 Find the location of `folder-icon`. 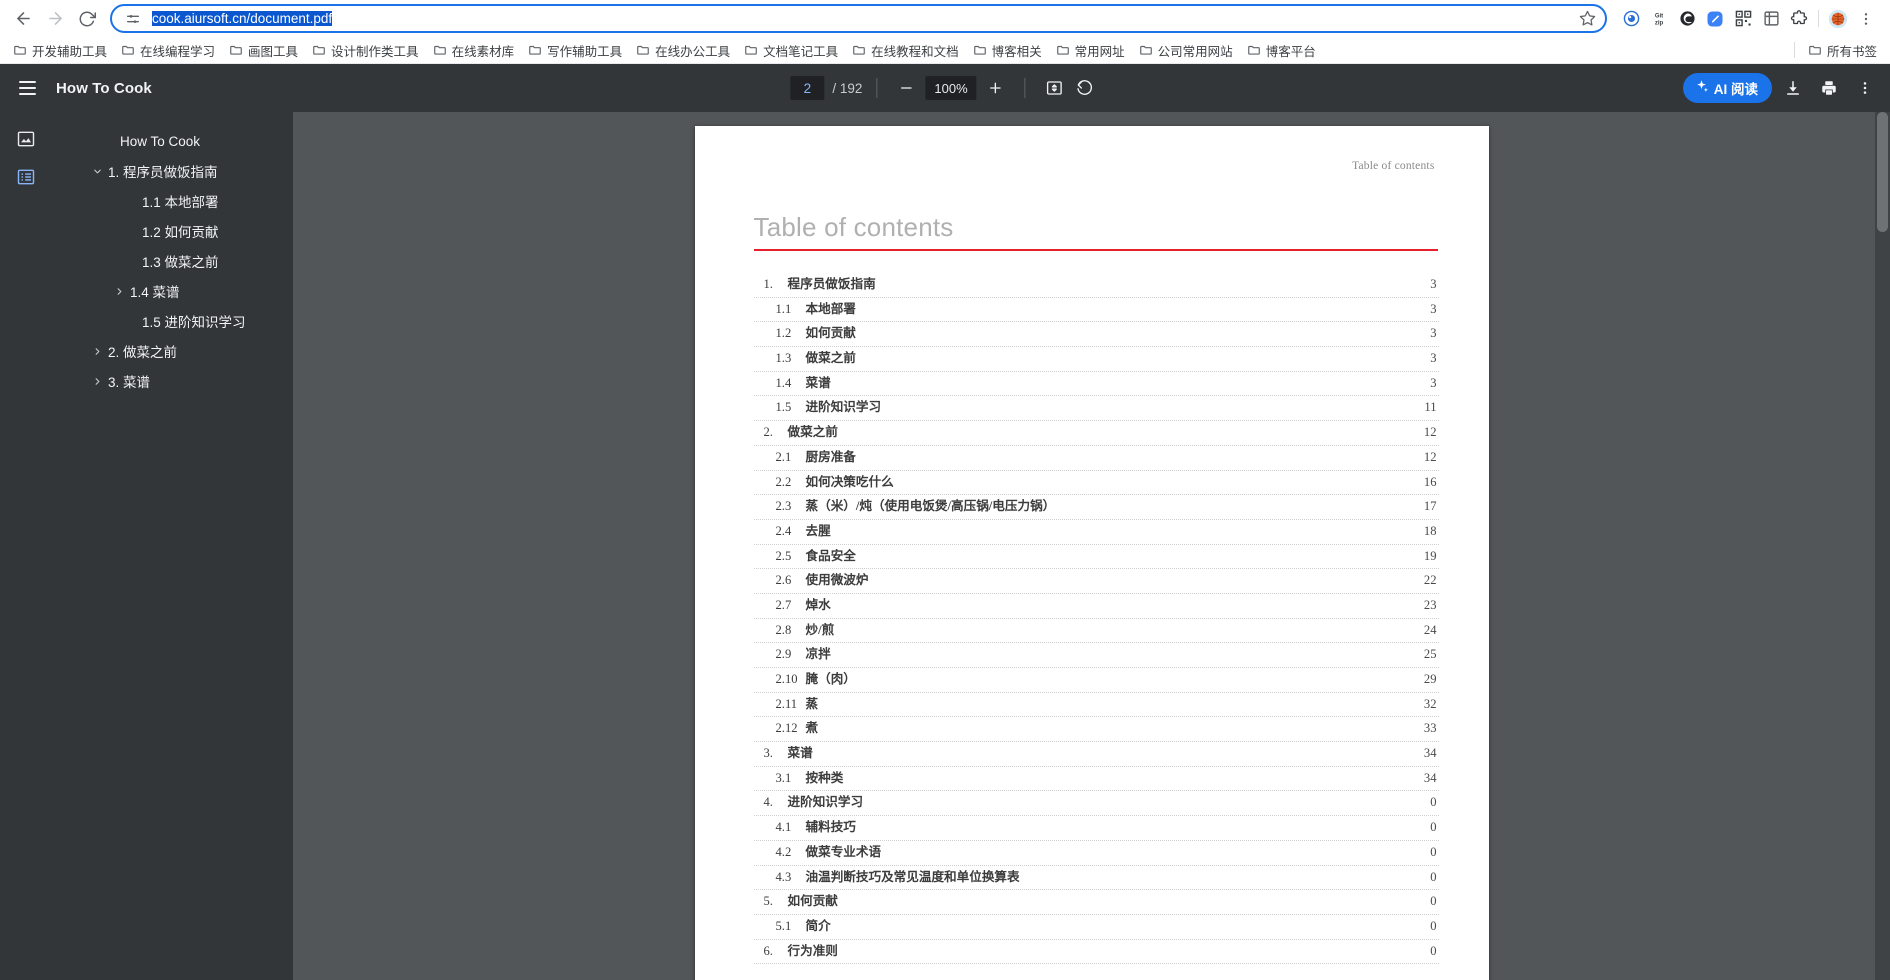

folder-icon is located at coordinates (20, 50).